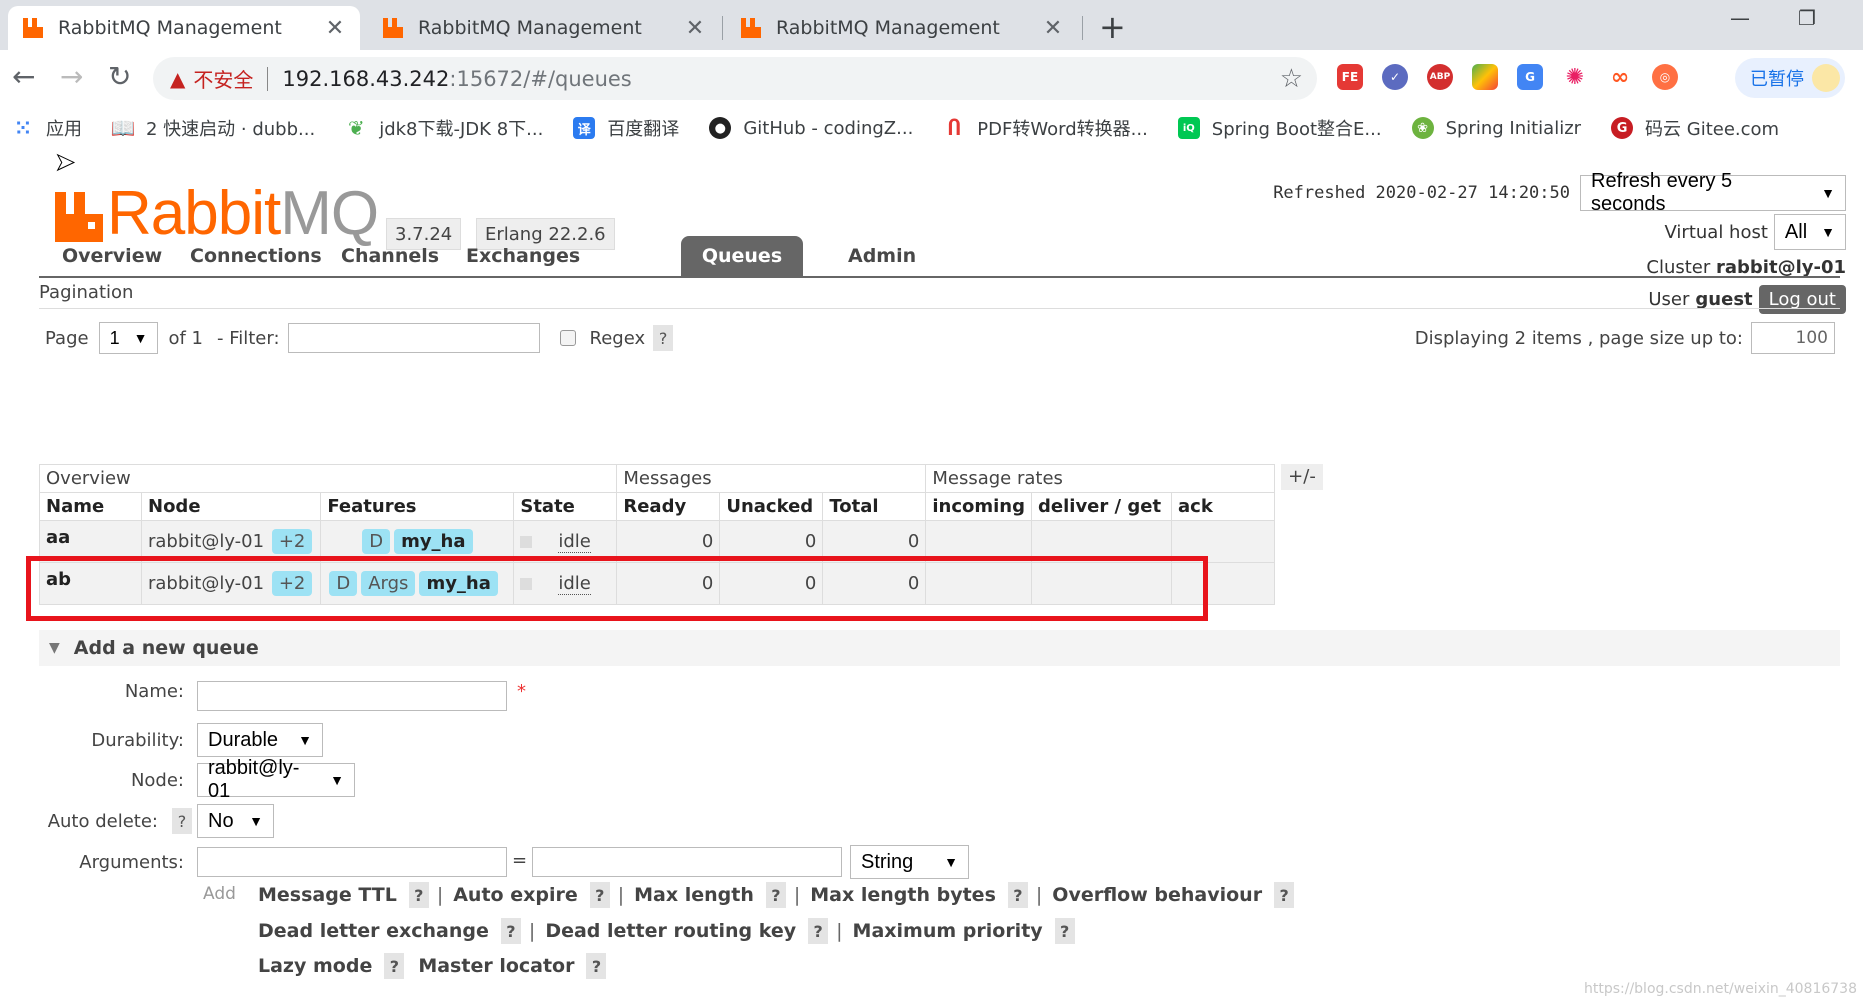 Image resolution: width=1863 pixels, height=1007 pixels. I want to click on argument-type-select: String ▼, so click(909, 862).